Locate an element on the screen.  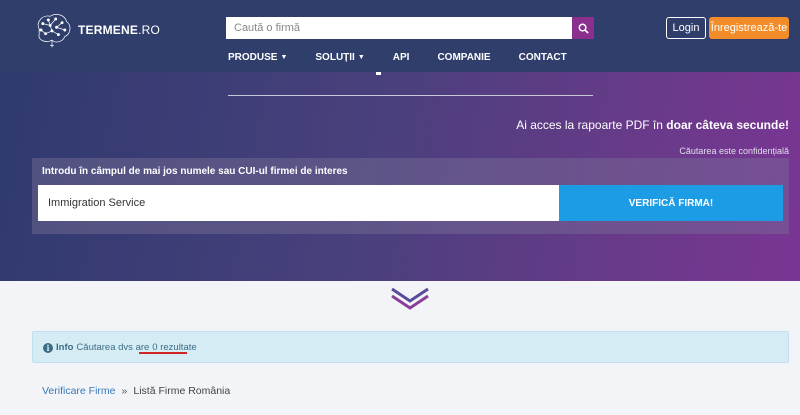
search-icon is located at coordinates (583, 28).